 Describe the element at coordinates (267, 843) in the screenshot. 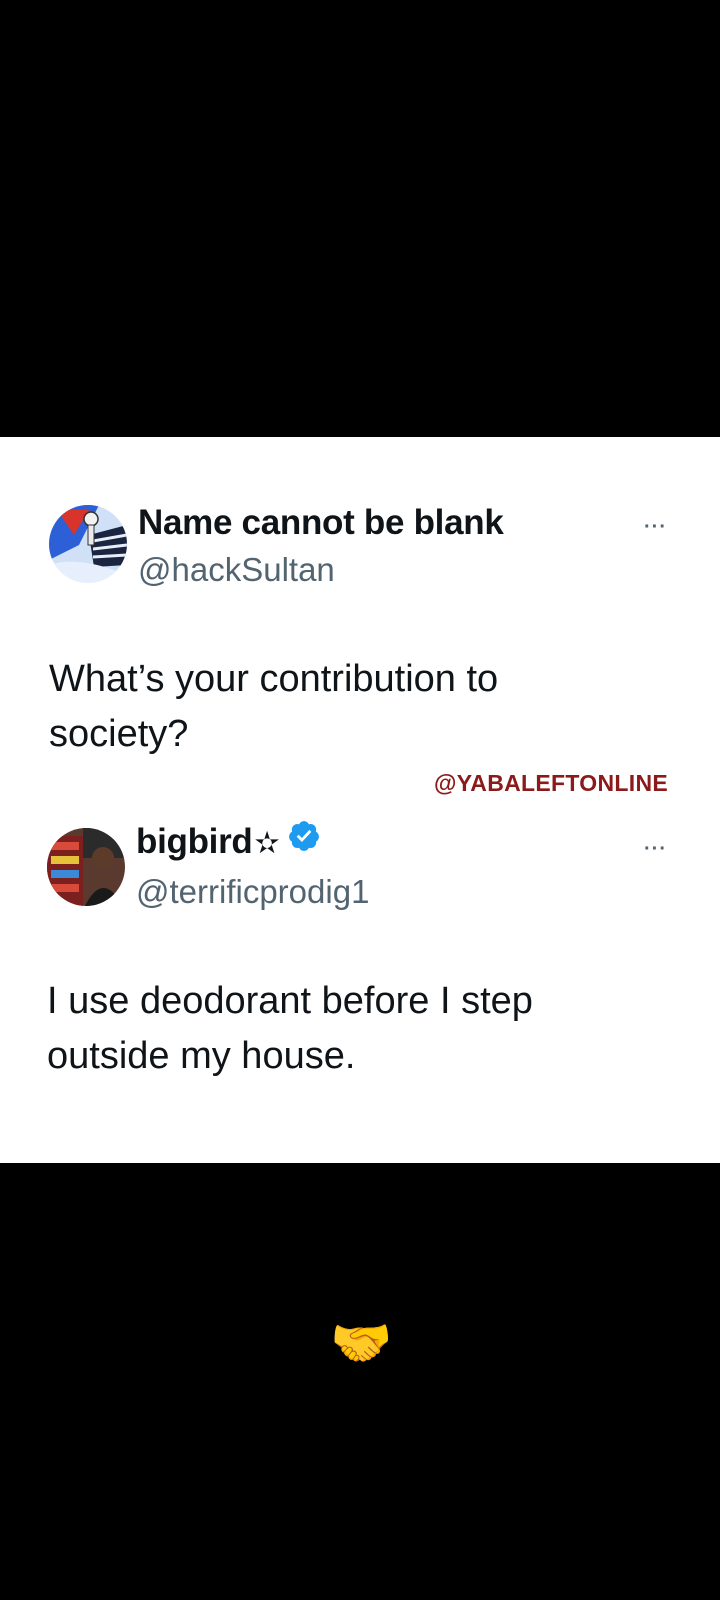

I see `star-icon: ✫` at that location.